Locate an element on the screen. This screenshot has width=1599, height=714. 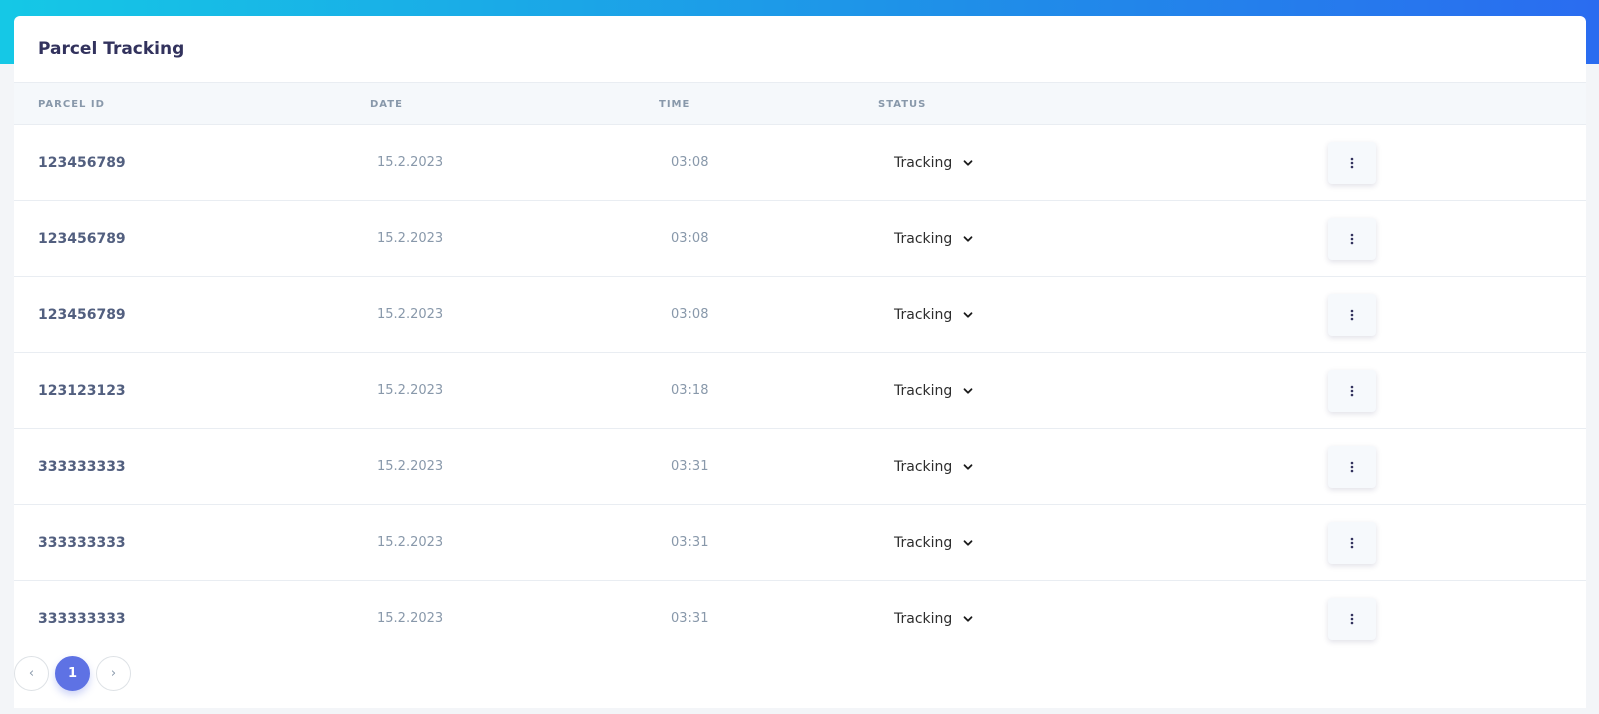
pagination-prev-button: ‹ is located at coordinates (31, 673).